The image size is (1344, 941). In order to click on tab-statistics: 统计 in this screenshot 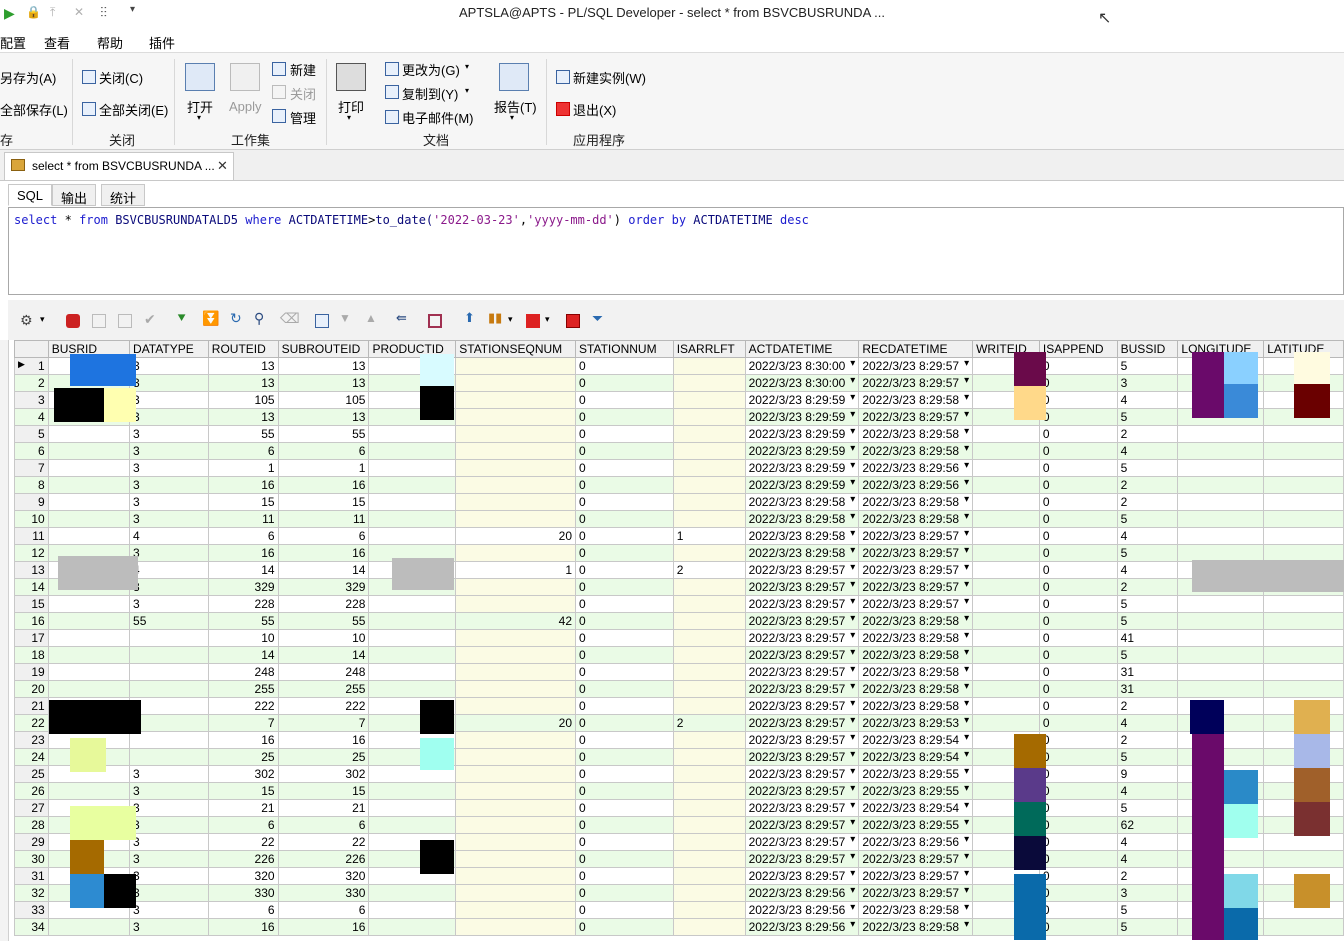, I will do `click(123, 195)`.